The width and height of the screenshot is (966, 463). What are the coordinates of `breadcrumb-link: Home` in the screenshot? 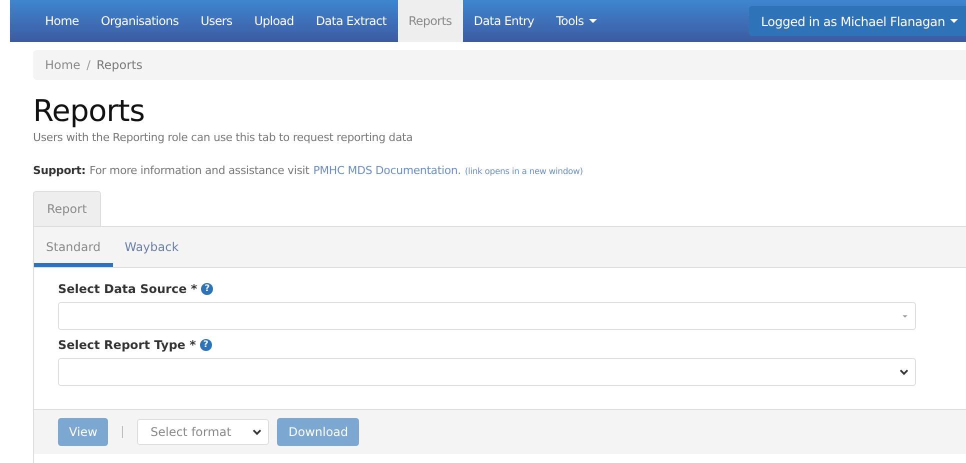 It's located at (62, 65).